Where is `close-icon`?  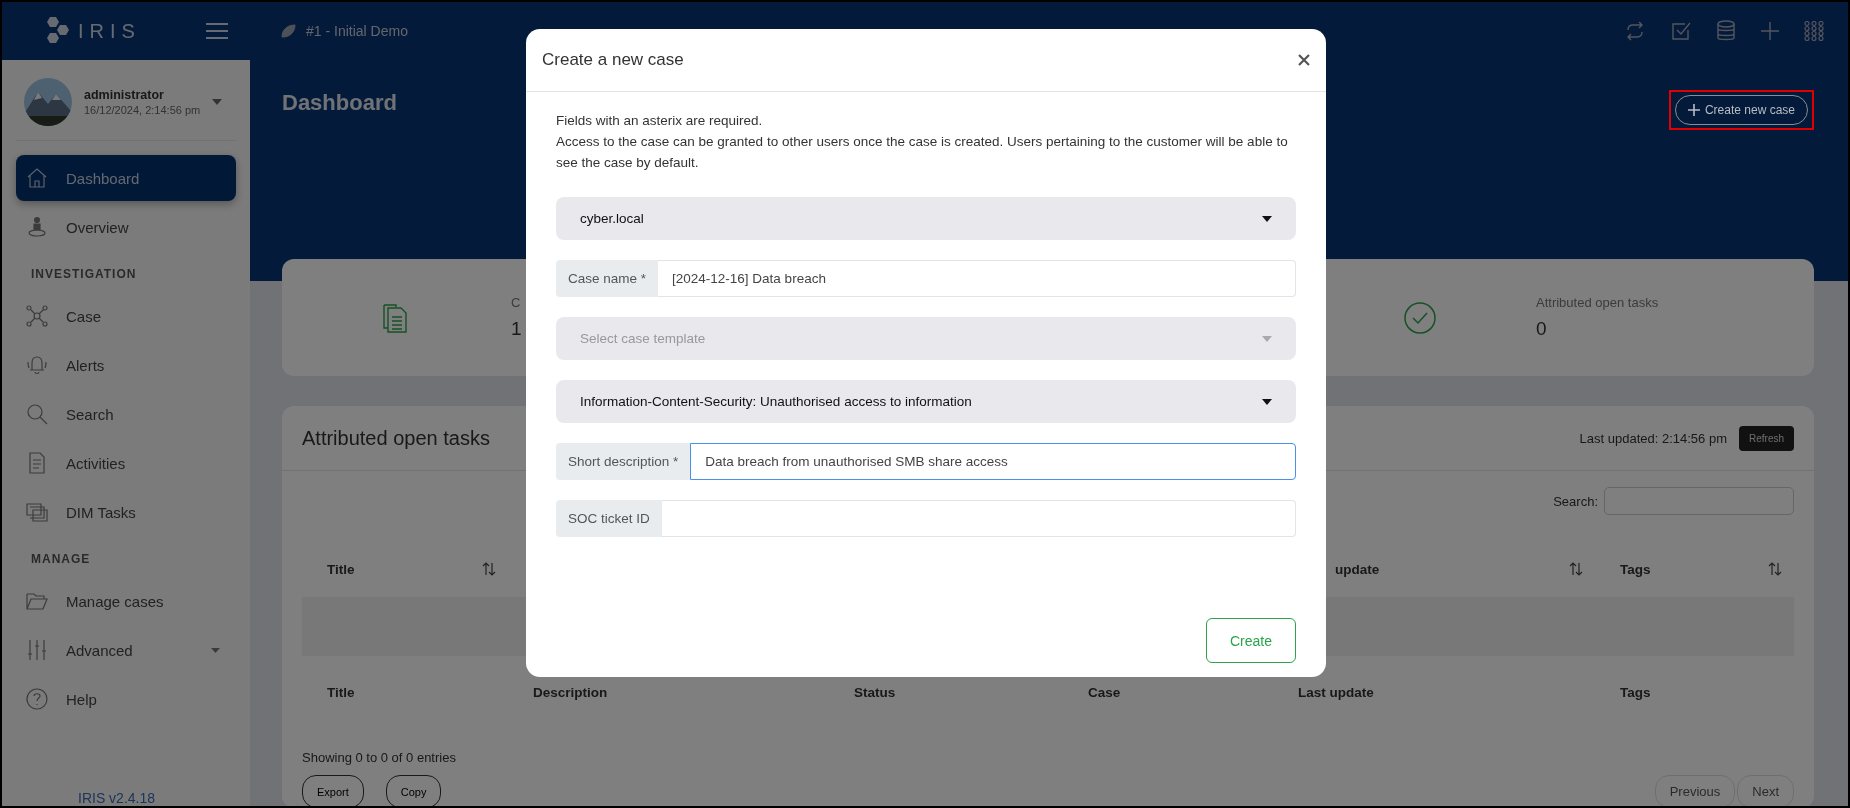 close-icon is located at coordinates (1304, 60).